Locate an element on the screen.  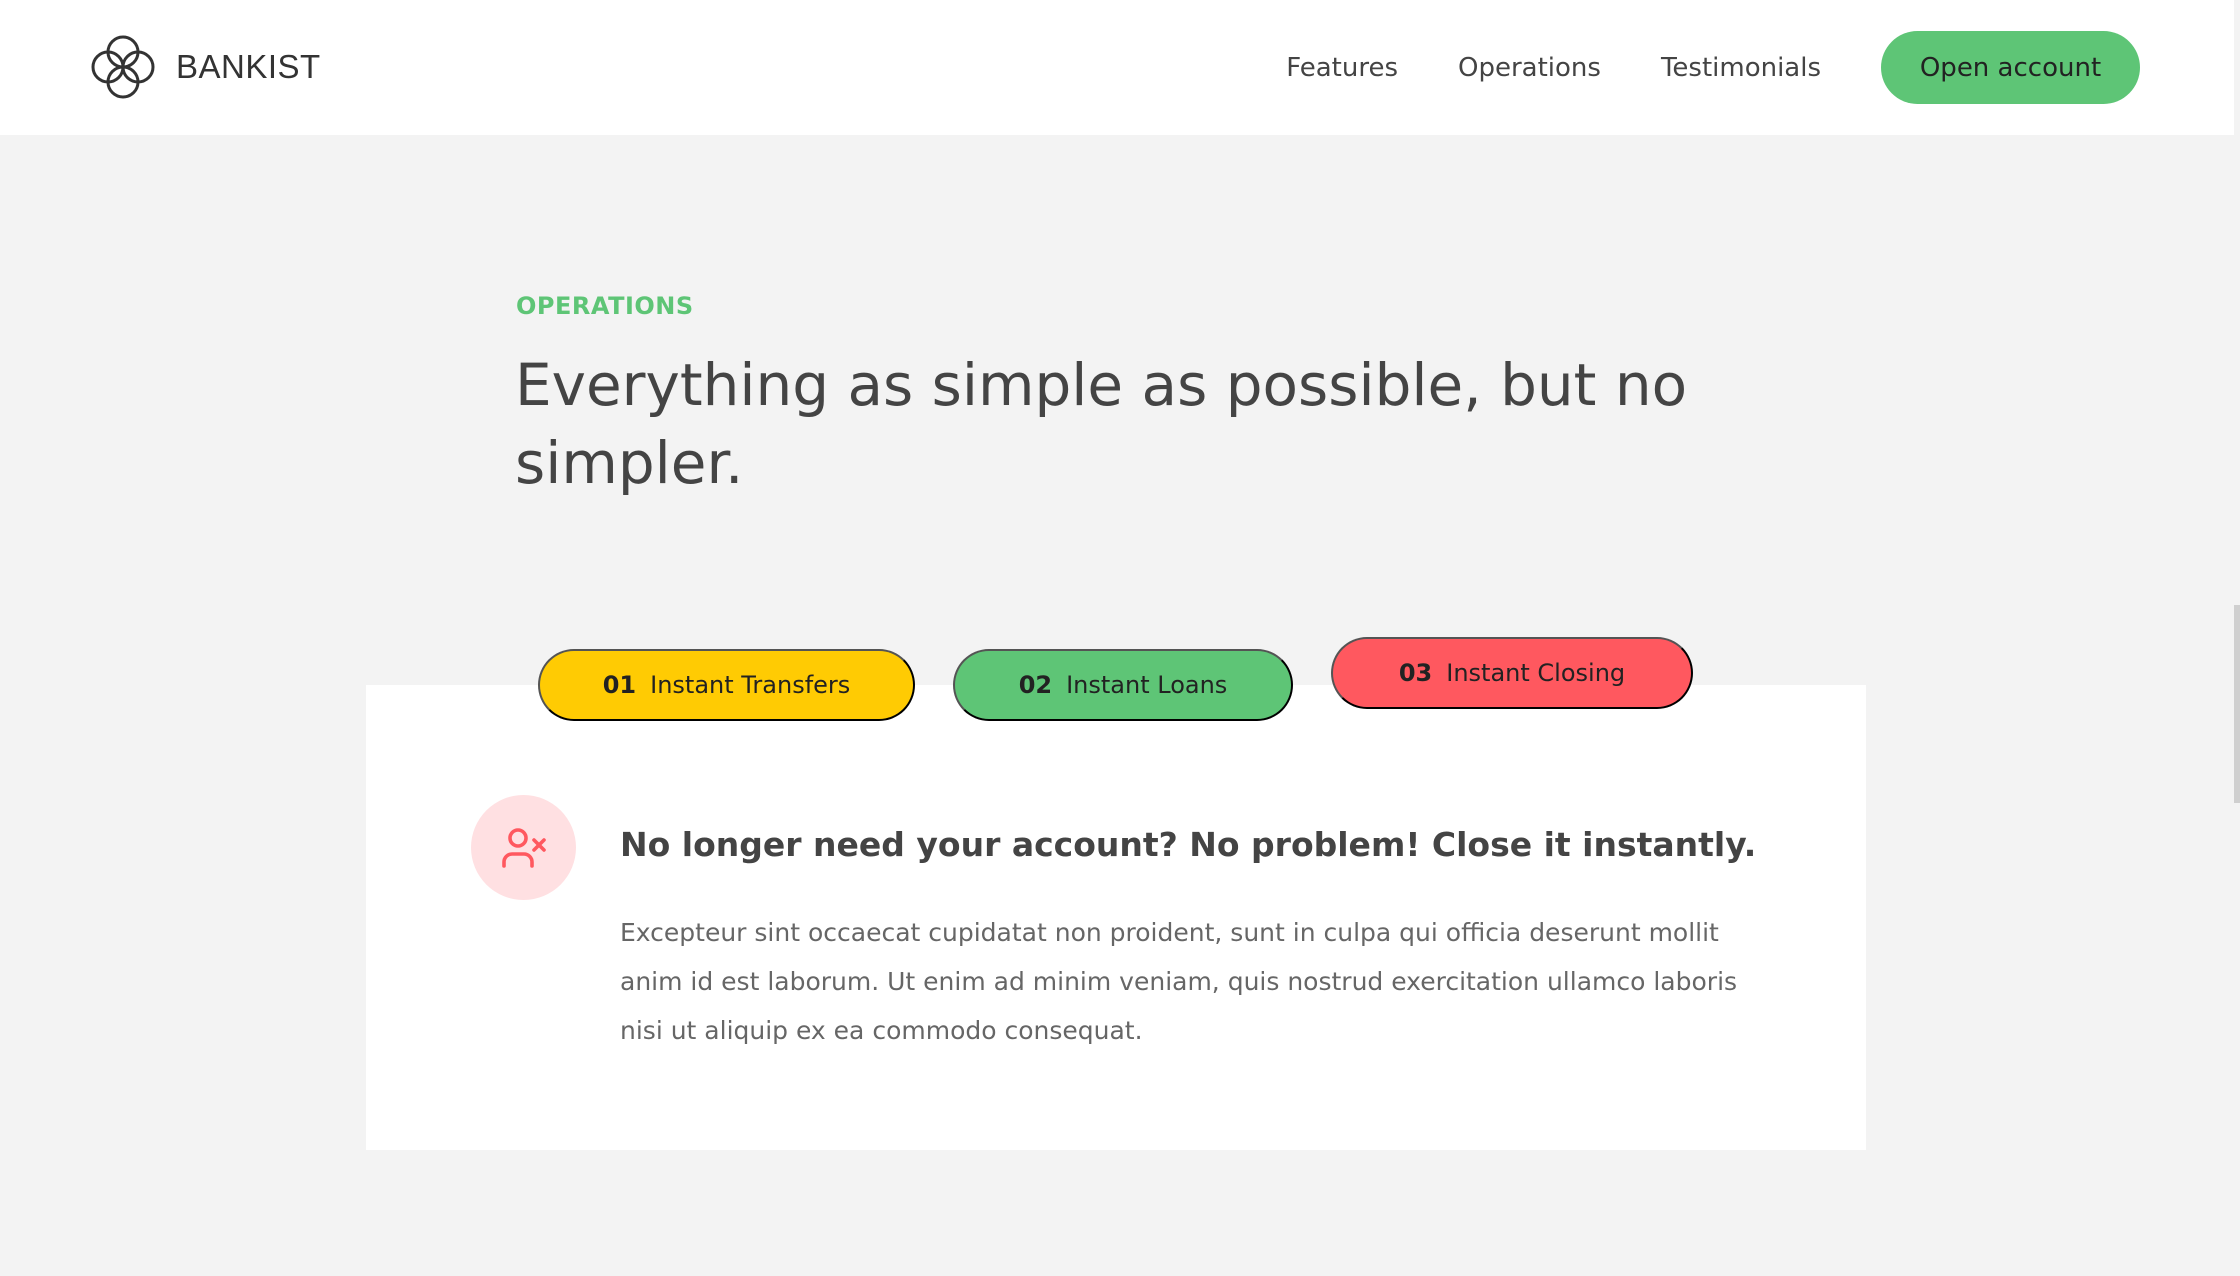
scrollbar-thumb is located at coordinates (2237, 704).